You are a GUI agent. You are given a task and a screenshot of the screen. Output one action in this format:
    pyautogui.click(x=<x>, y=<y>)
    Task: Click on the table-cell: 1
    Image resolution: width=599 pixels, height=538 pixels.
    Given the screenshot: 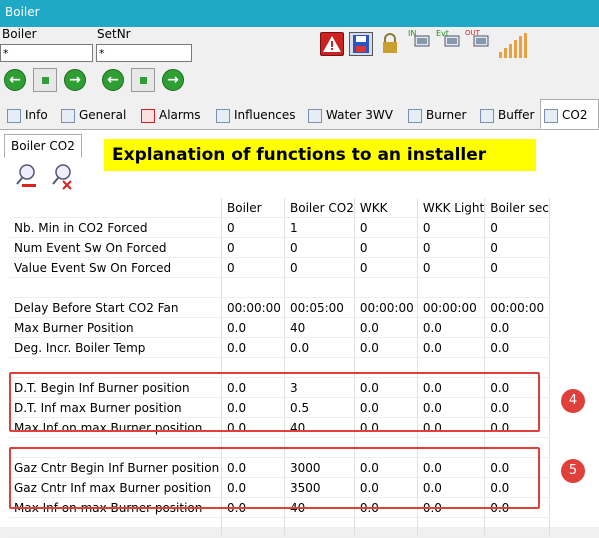 What is the action you would take?
    pyautogui.click(x=319, y=227)
    